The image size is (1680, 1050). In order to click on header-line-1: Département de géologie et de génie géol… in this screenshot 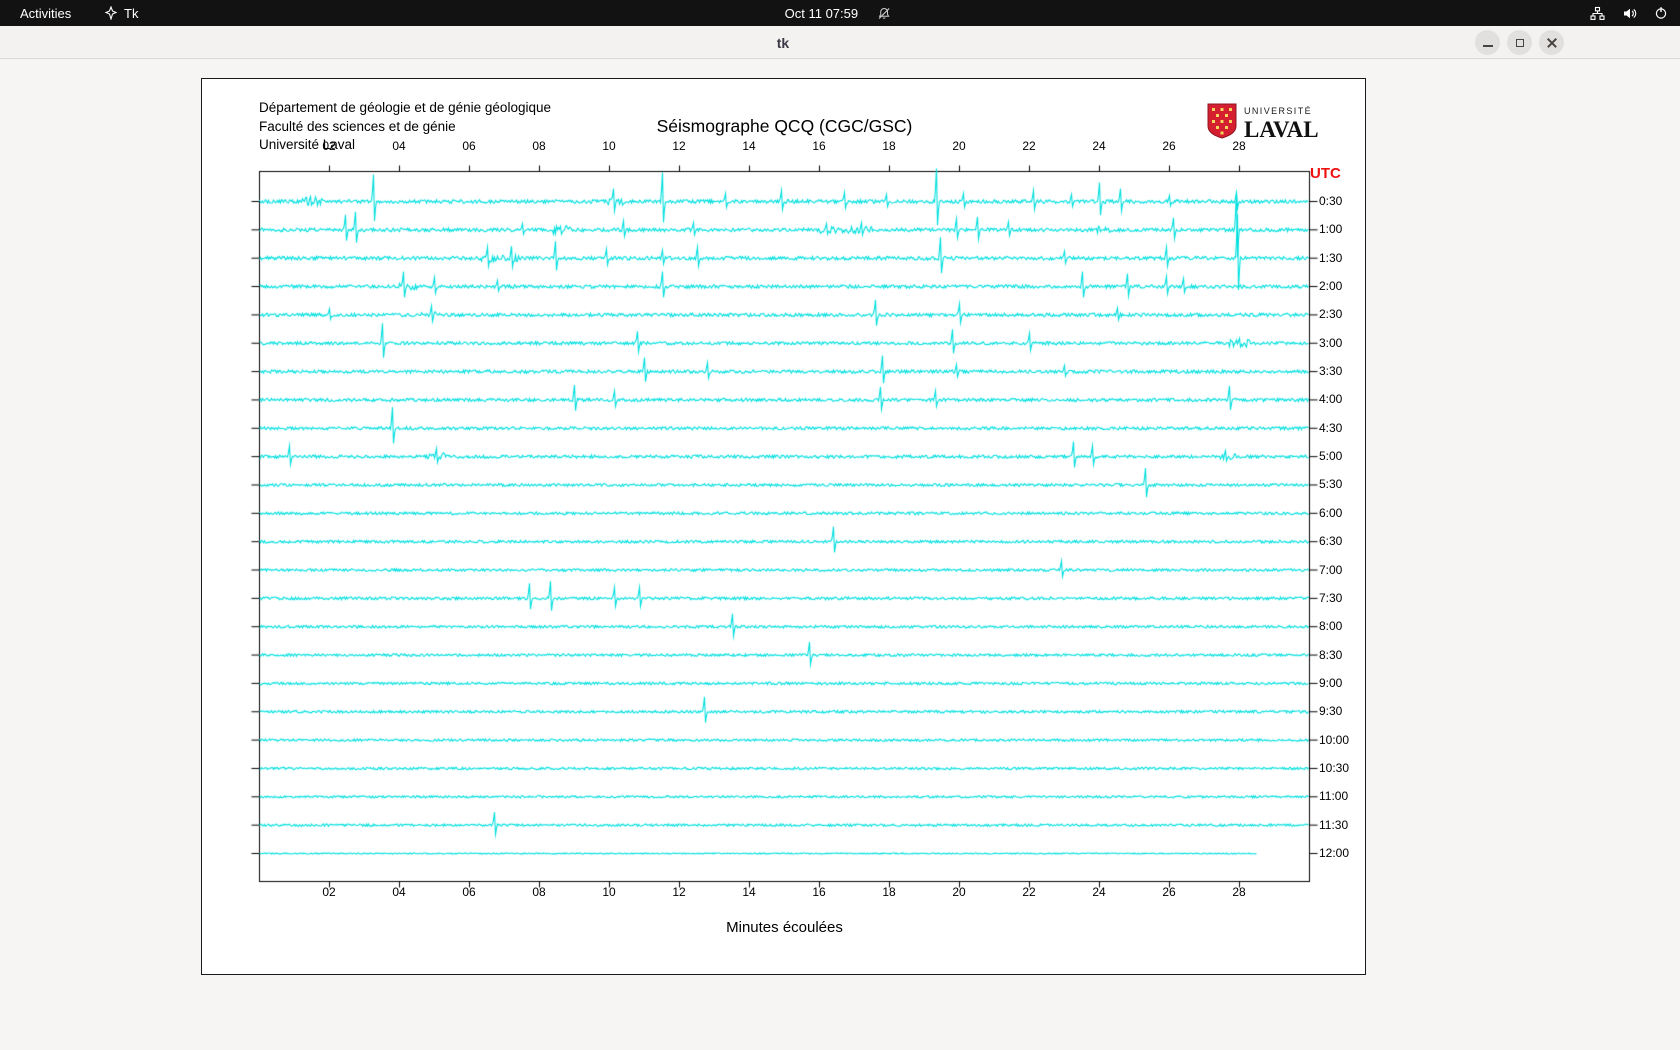, I will do `click(405, 107)`.